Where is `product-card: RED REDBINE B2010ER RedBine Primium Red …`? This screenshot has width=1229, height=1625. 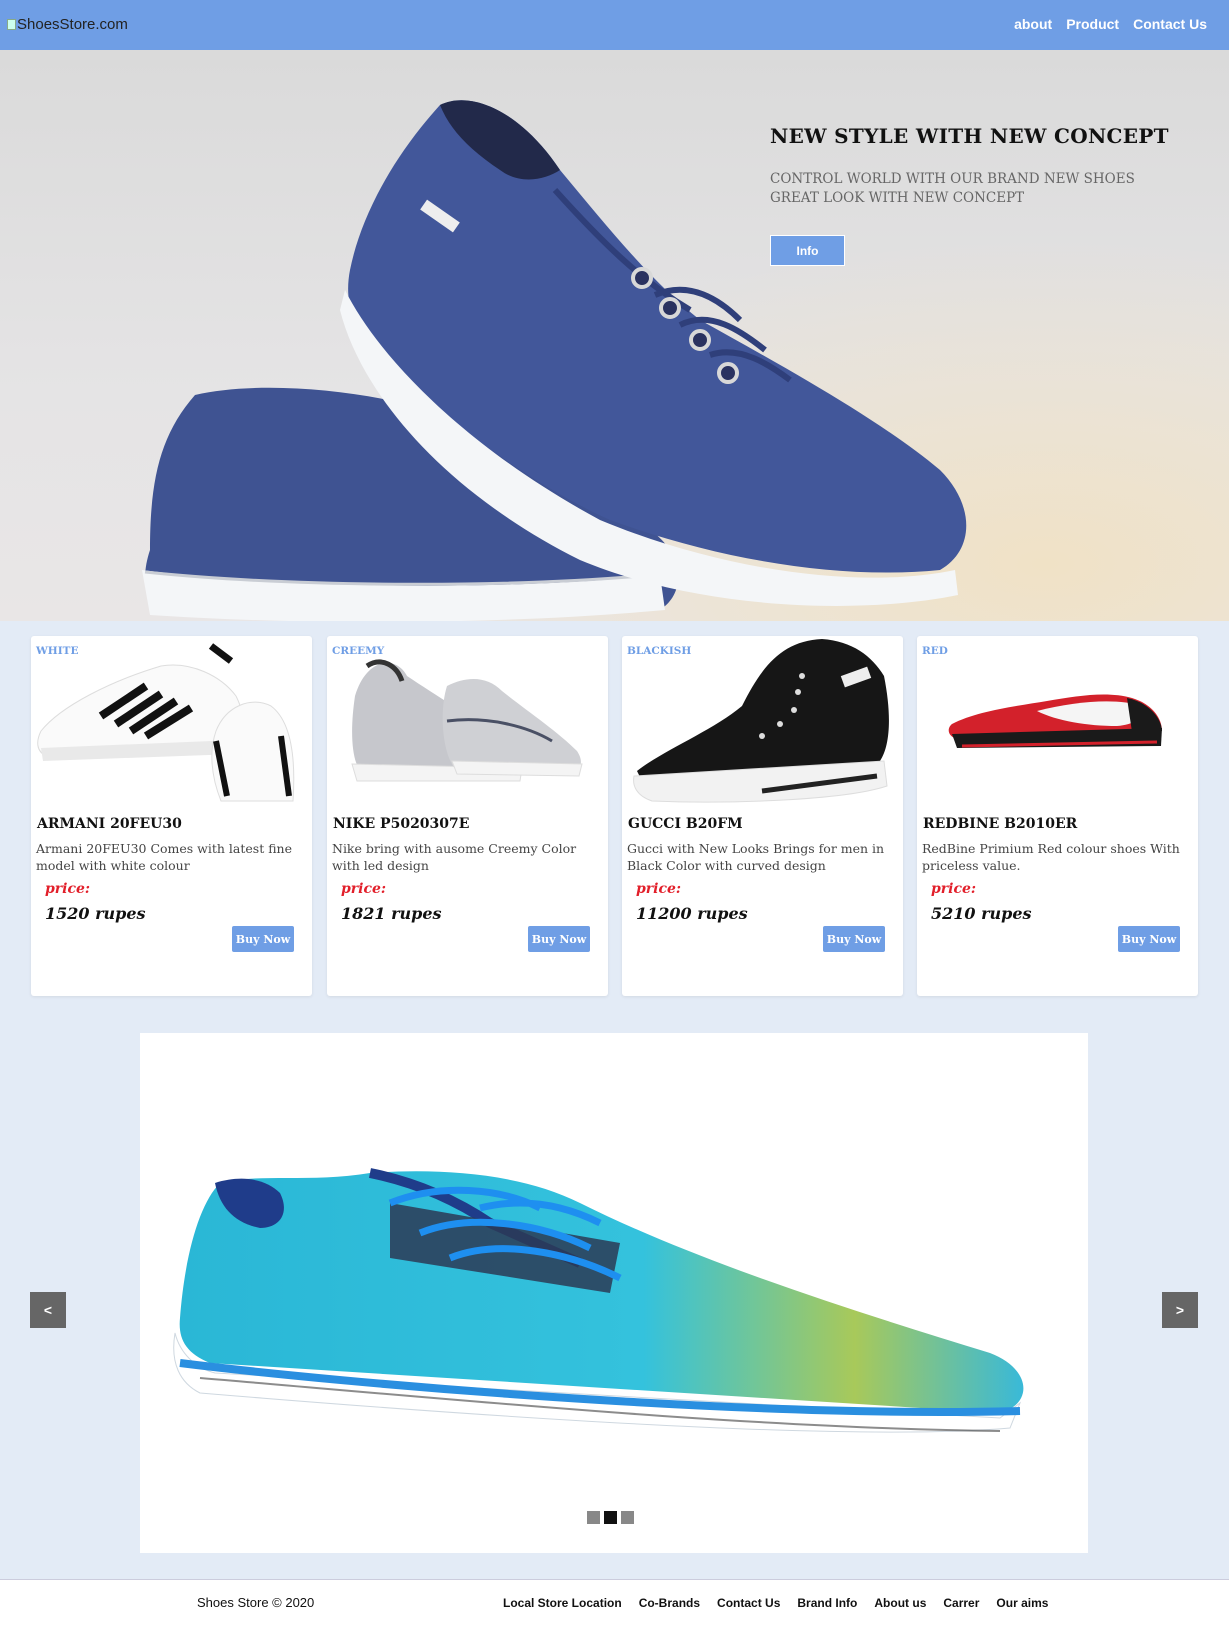 product-card: RED REDBINE B2010ER RedBine Primium Red … is located at coordinates (1057, 816).